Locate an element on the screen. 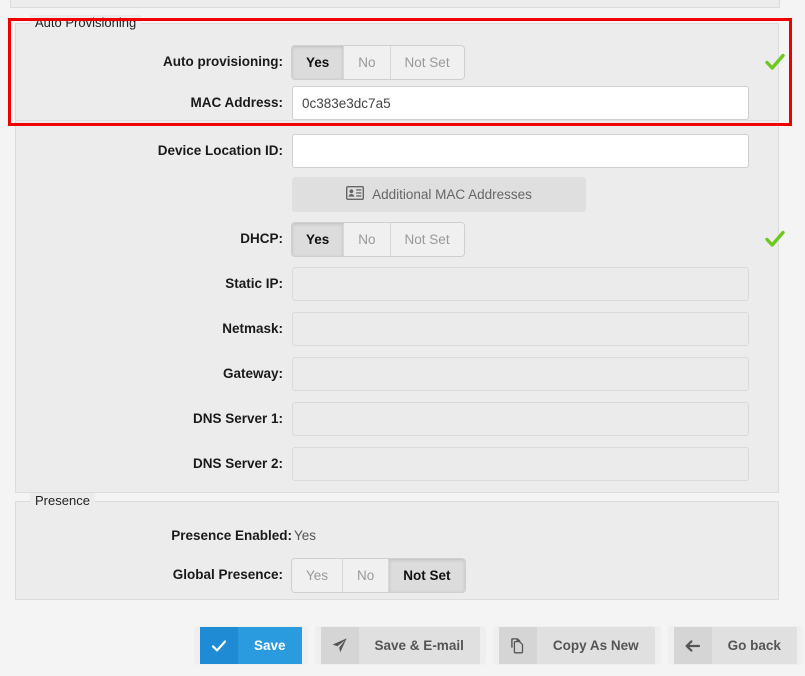 The width and height of the screenshot is (805, 676). row-dhcp: DHCP: Yes No Not Set is located at coordinates (400, 239).